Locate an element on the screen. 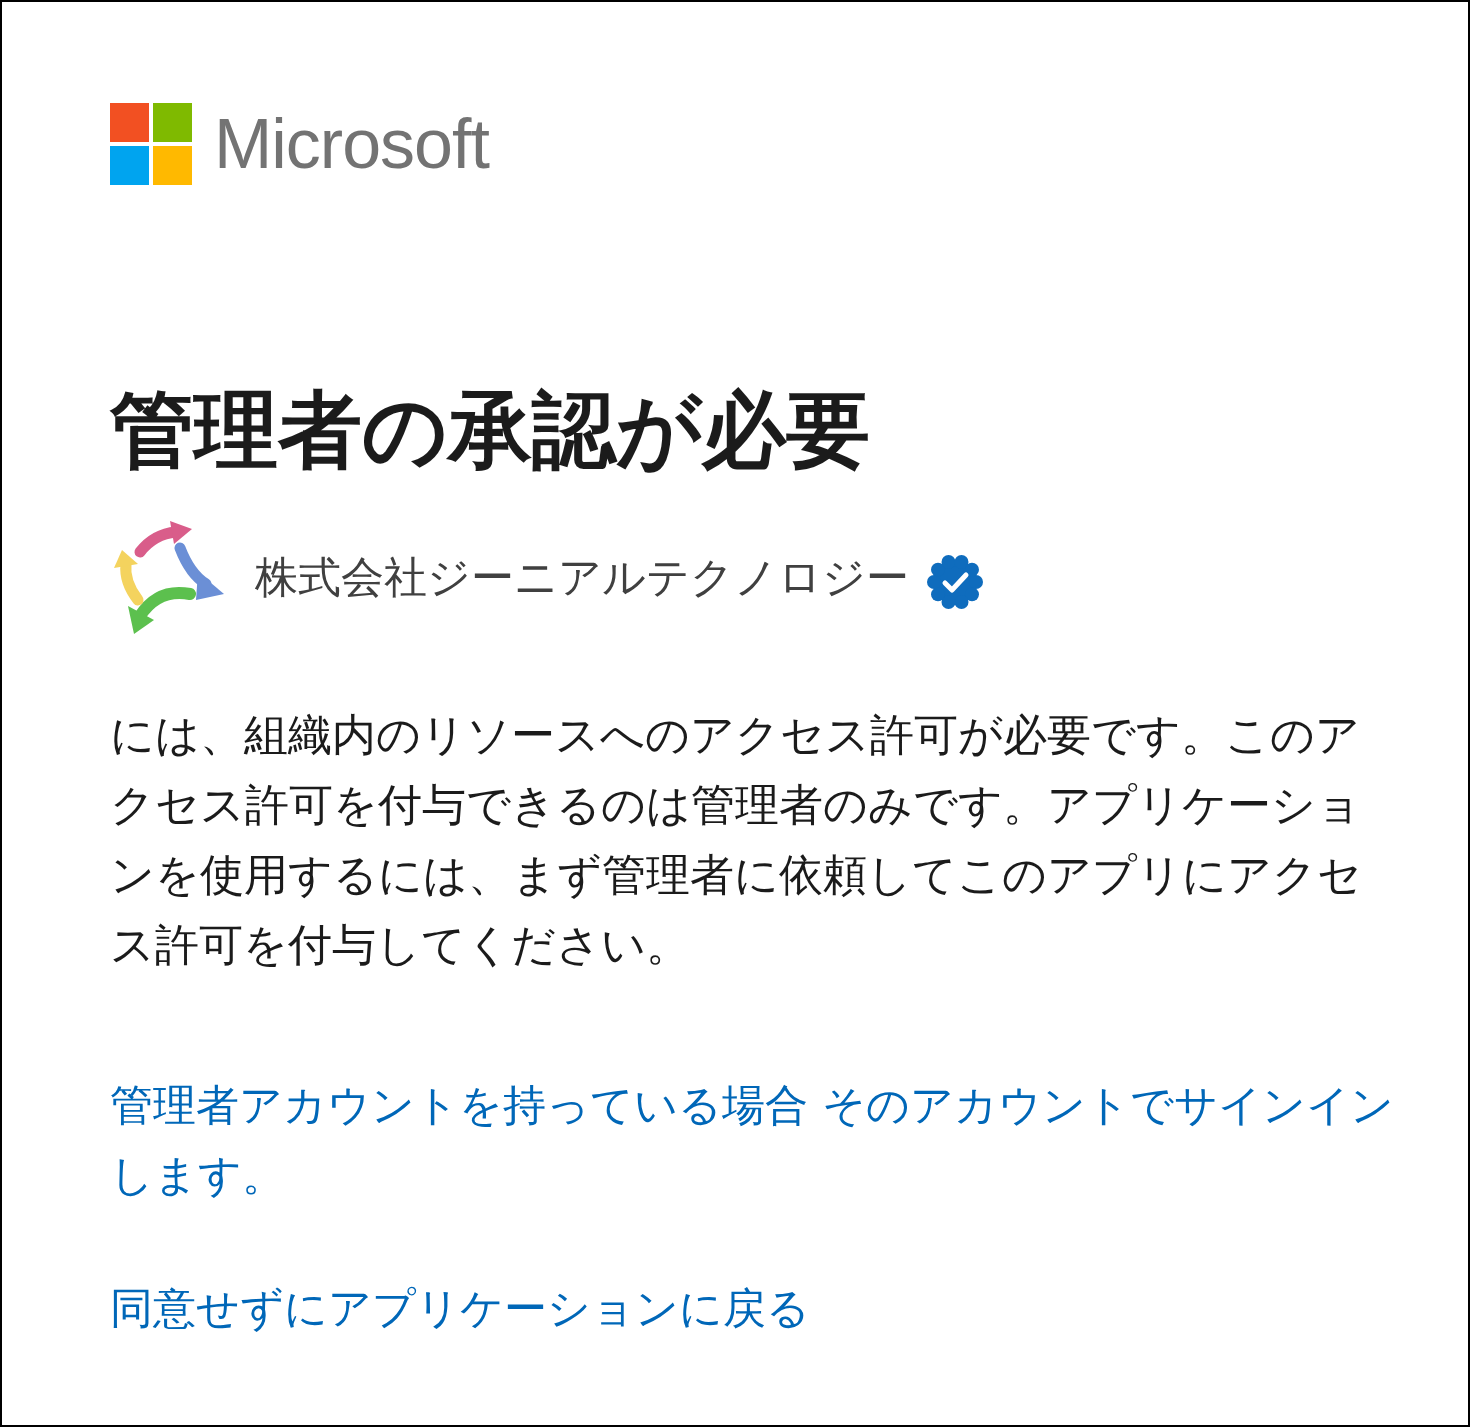  app-name: 株式会社ジーニアルテクノロジー is located at coordinates (582, 577).